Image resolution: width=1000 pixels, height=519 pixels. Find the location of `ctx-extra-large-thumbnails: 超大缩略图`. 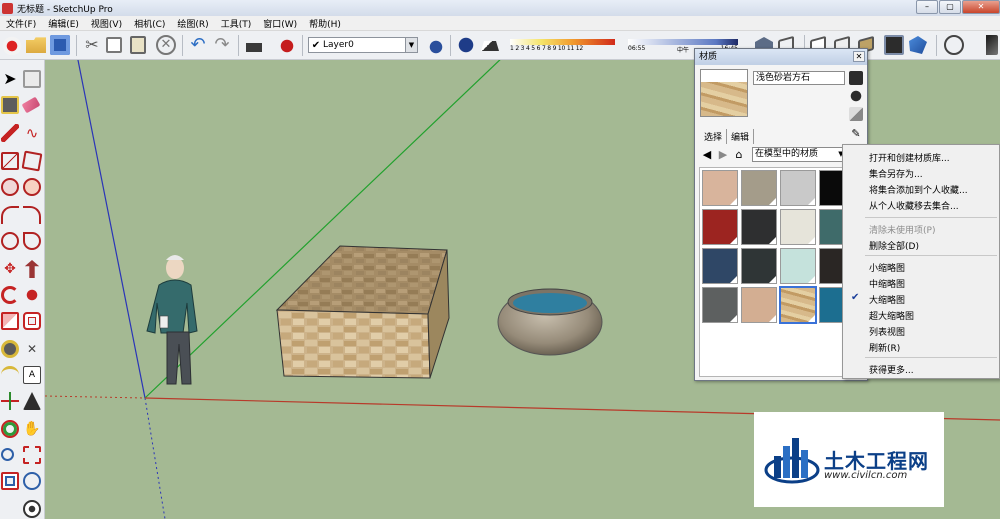

ctx-extra-large-thumbnails: 超大缩略图 is located at coordinates (891, 315).